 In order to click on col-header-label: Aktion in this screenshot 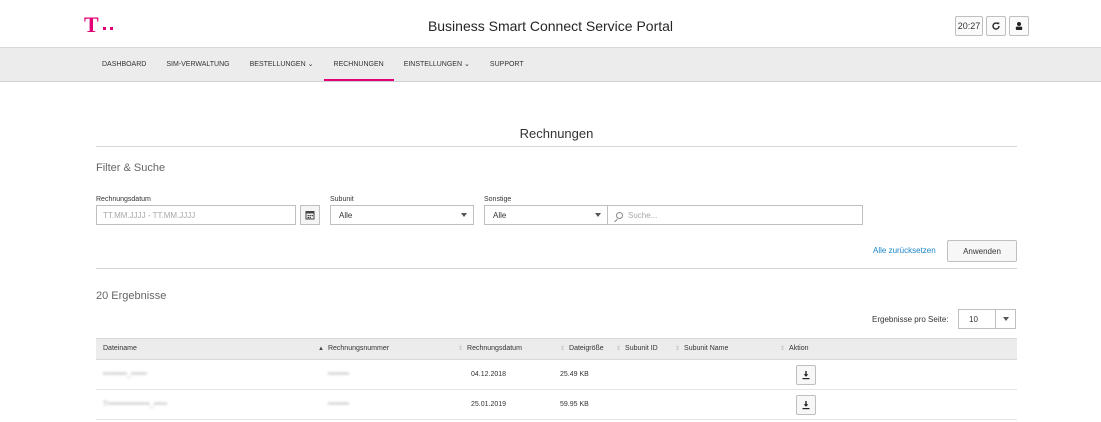, I will do `click(799, 348)`.